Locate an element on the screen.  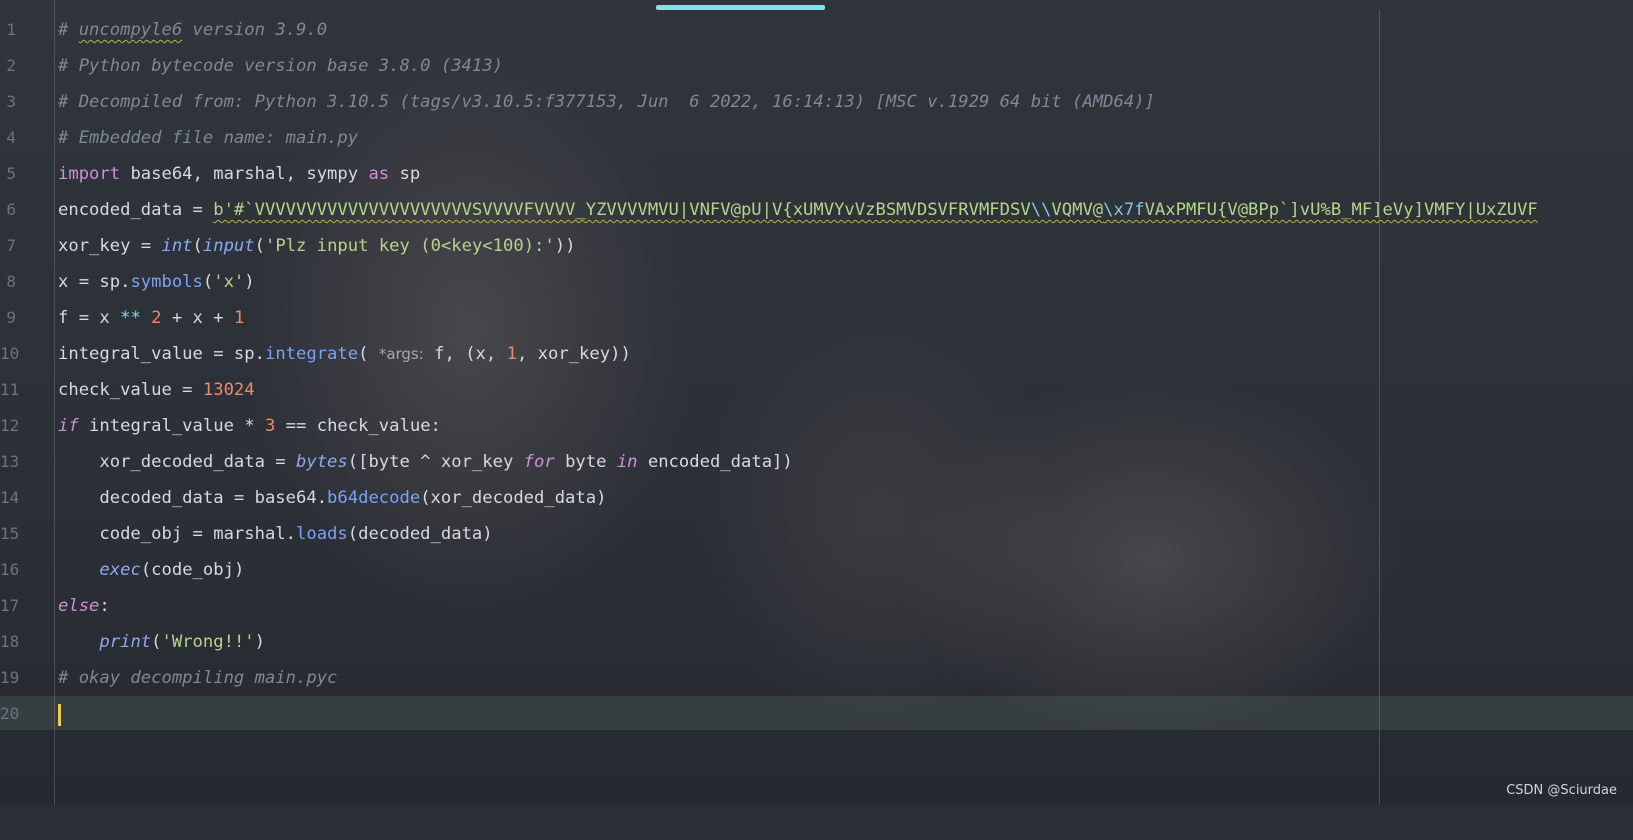
line-number: 4 is located at coordinates (11, 137).